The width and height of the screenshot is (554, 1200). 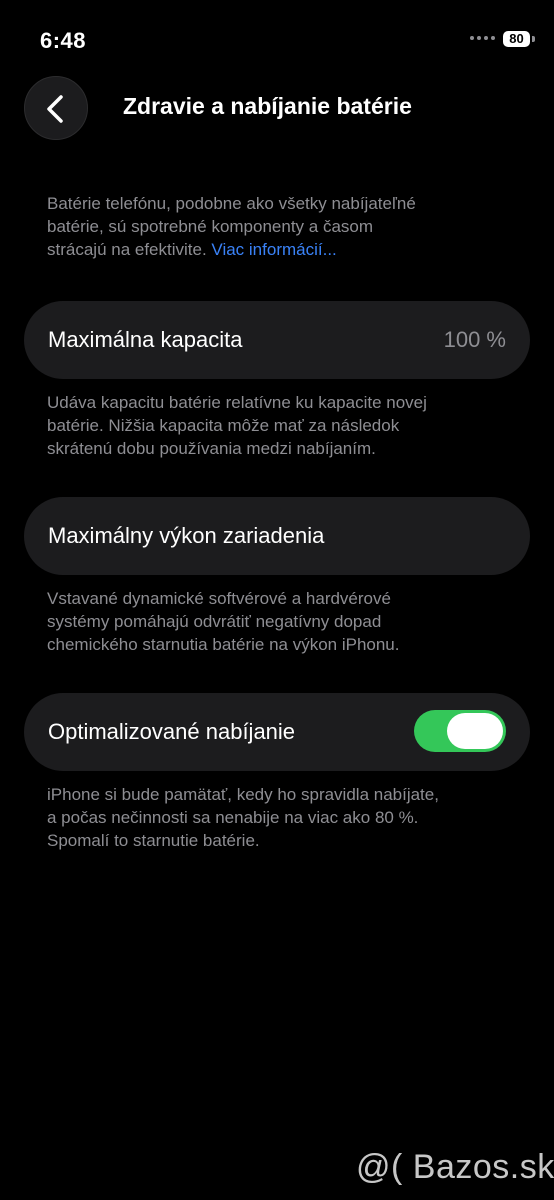 What do you see at coordinates (516, 39) in the screenshot?
I see `battery-icon: 80` at bounding box center [516, 39].